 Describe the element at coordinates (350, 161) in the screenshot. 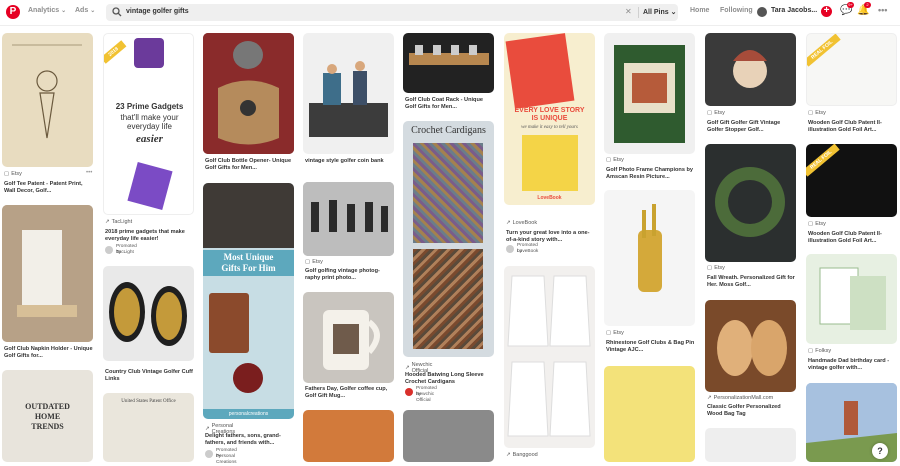

I see `pin-title: vintage style golfer coin bank` at that location.